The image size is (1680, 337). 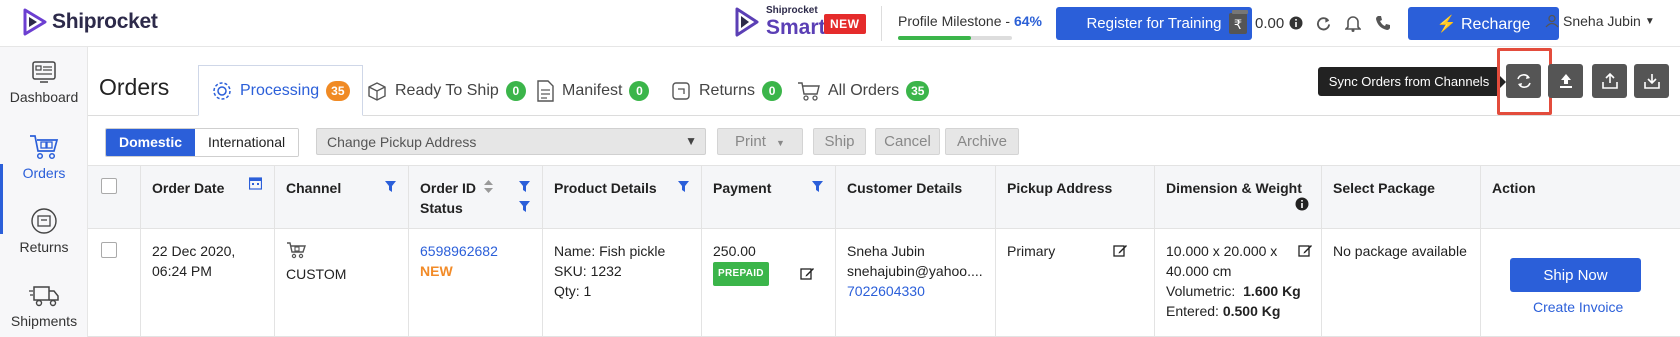 What do you see at coordinates (44, 231) in the screenshot?
I see `sidebar-item-returns: Returns` at bounding box center [44, 231].